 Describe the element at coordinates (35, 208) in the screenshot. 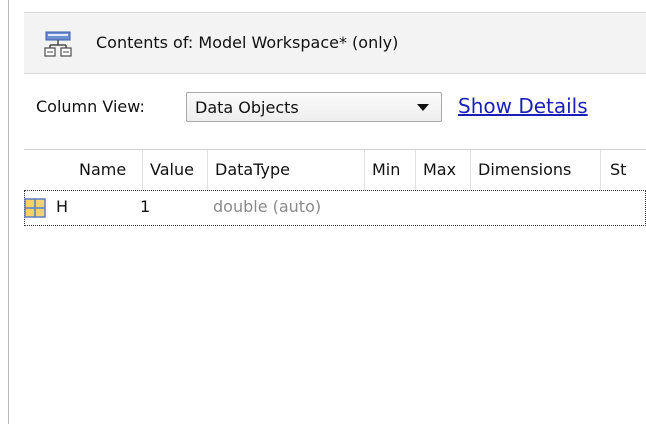

I see `parameter-grid-icon` at that location.